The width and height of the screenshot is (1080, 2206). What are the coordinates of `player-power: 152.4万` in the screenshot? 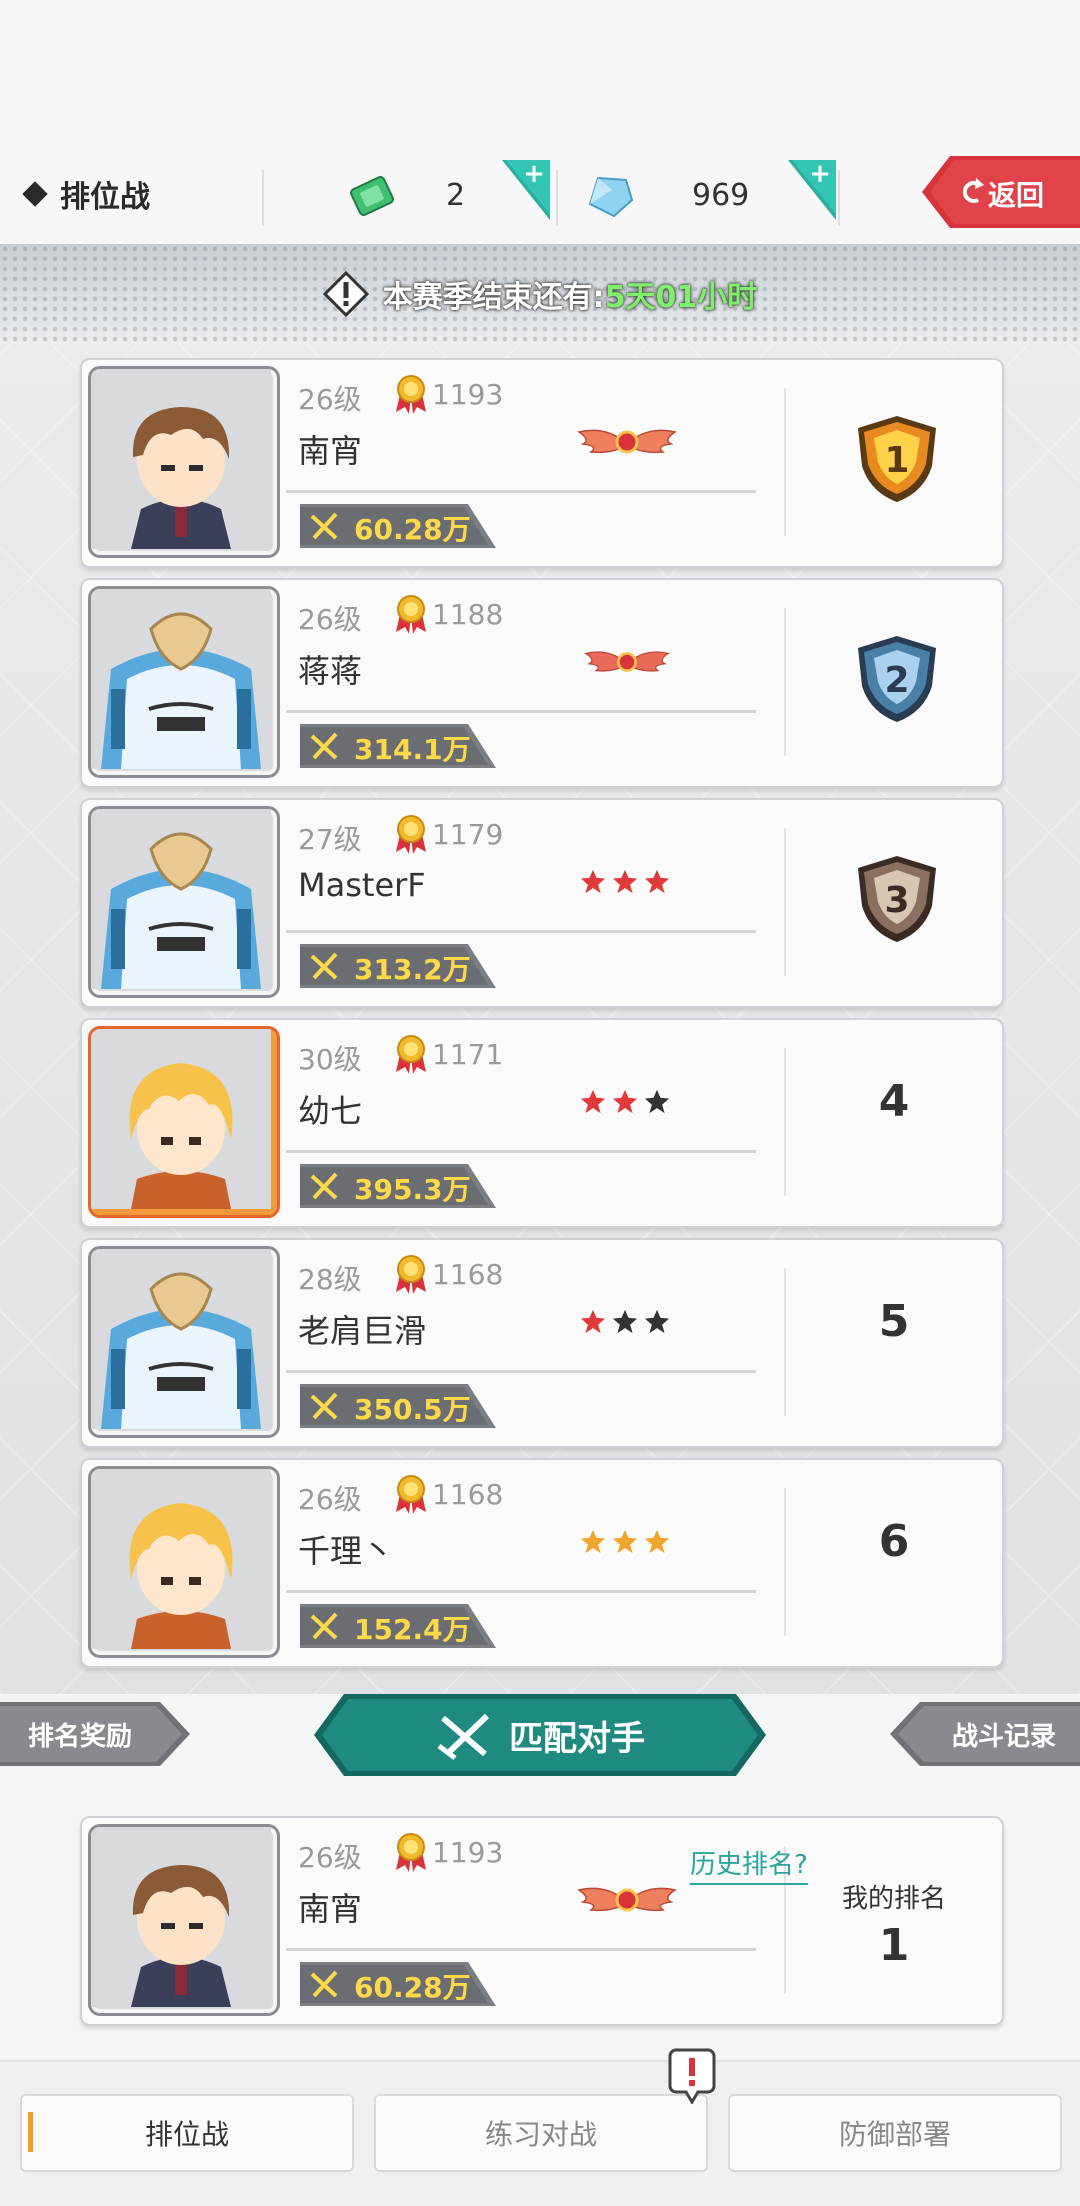 It's located at (412, 1629).